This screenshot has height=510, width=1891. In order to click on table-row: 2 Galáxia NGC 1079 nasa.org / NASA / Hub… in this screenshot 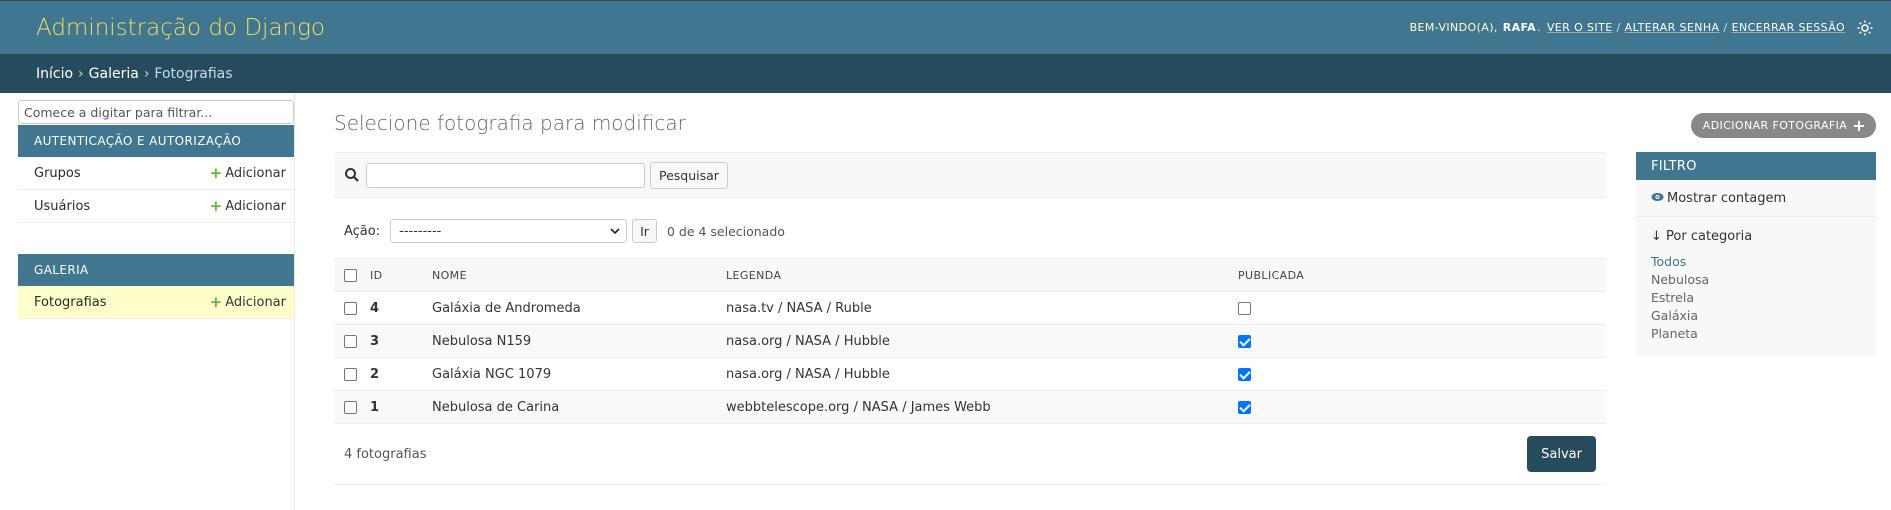, I will do `click(970, 374)`.